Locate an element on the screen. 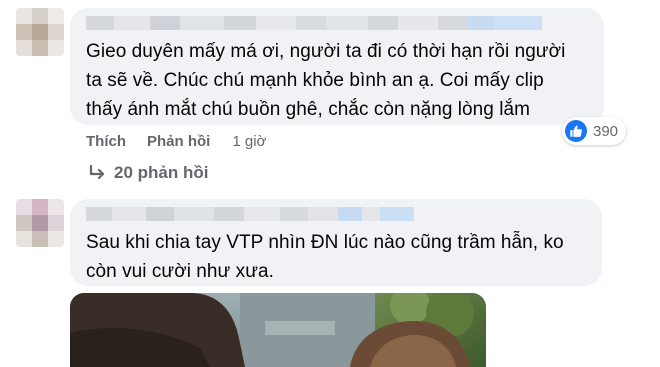  reaction-badge: 390 is located at coordinates (594, 131).